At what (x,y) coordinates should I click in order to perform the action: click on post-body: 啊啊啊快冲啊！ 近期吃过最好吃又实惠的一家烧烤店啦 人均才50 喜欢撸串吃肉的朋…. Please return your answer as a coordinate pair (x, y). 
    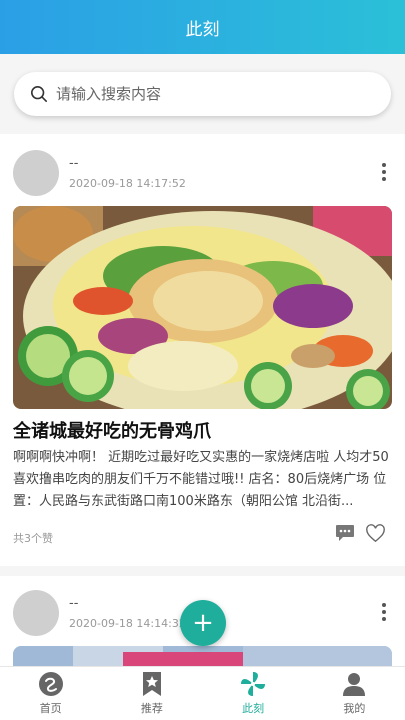
    Looking at the image, I should click on (202, 480).